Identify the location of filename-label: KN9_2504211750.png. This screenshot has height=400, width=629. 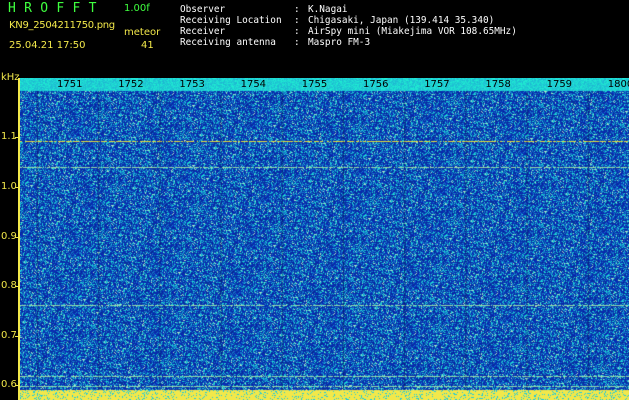
(62, 25).